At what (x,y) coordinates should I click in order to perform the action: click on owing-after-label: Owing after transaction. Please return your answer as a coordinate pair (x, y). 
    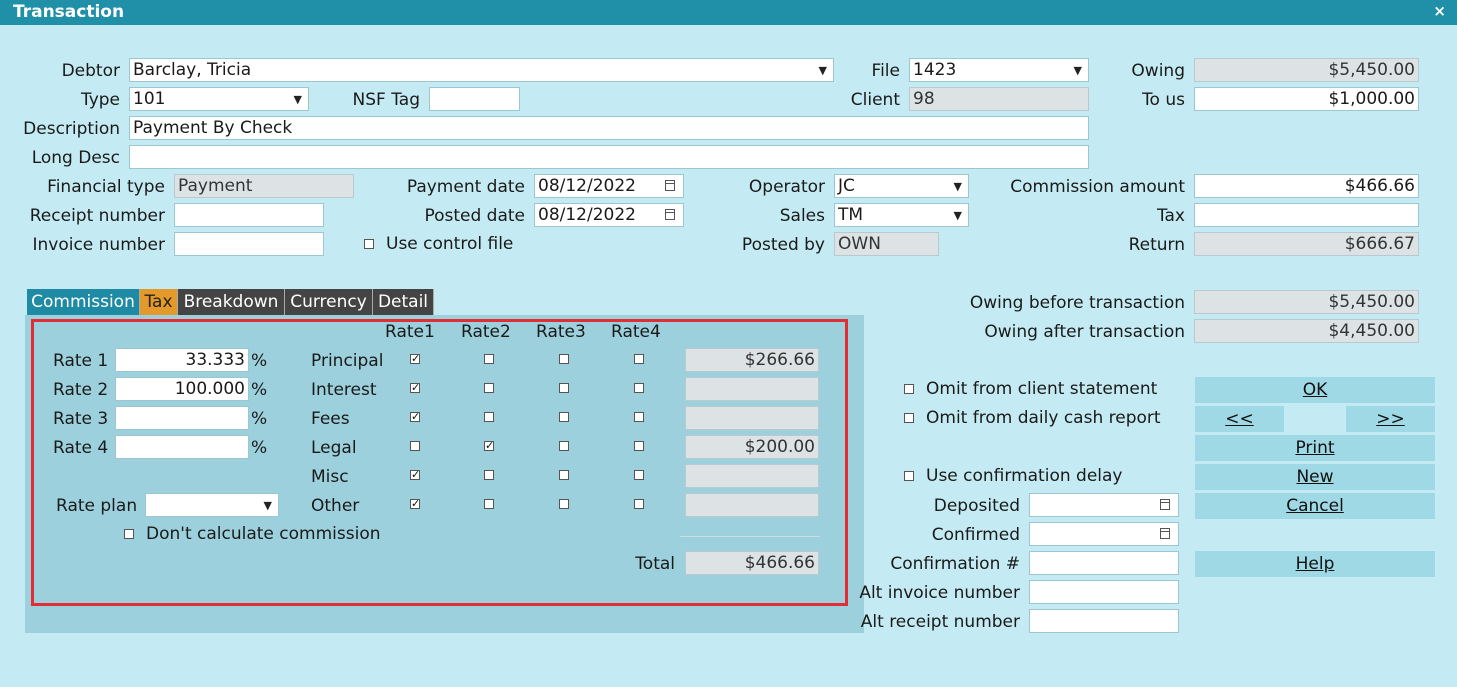
    Looking at the image, I should click on (1084, 332).